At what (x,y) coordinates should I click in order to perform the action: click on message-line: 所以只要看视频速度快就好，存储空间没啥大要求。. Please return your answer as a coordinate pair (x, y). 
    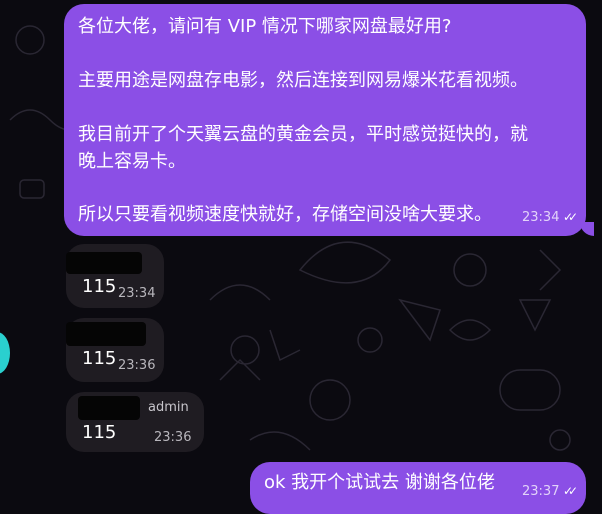
    Looking at the image, I should click on (285, 214).